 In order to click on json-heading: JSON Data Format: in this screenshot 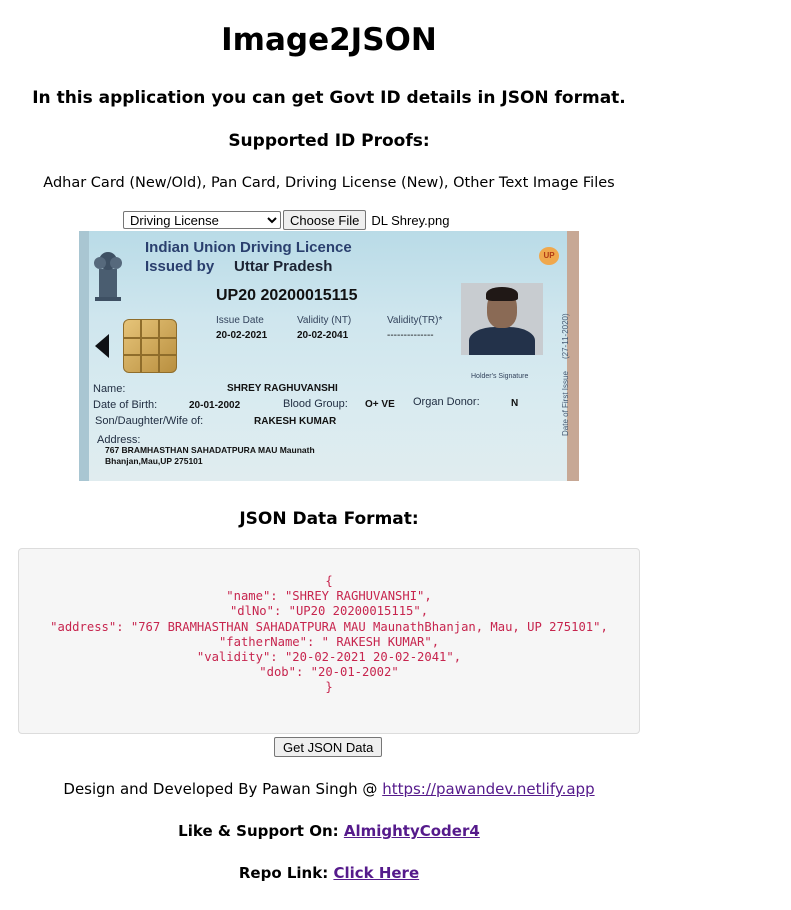, I will do `click(329, 519)`.